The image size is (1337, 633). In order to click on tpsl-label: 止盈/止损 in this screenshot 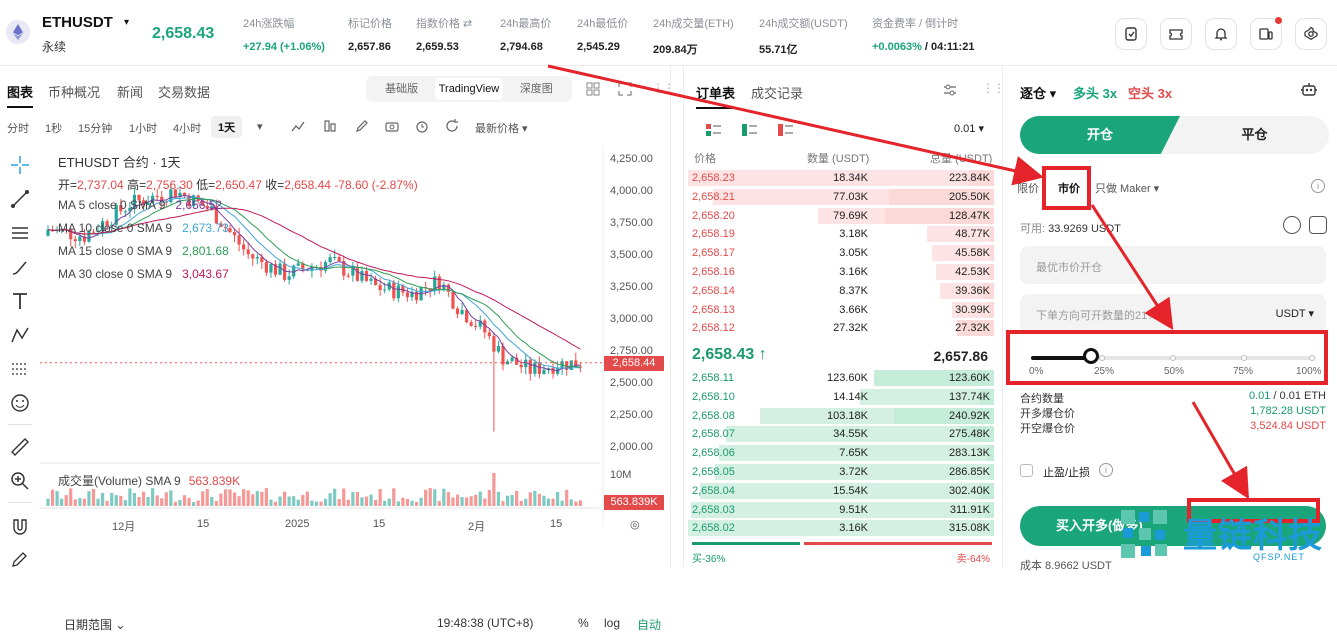, I will do `click(1066, 472)`.